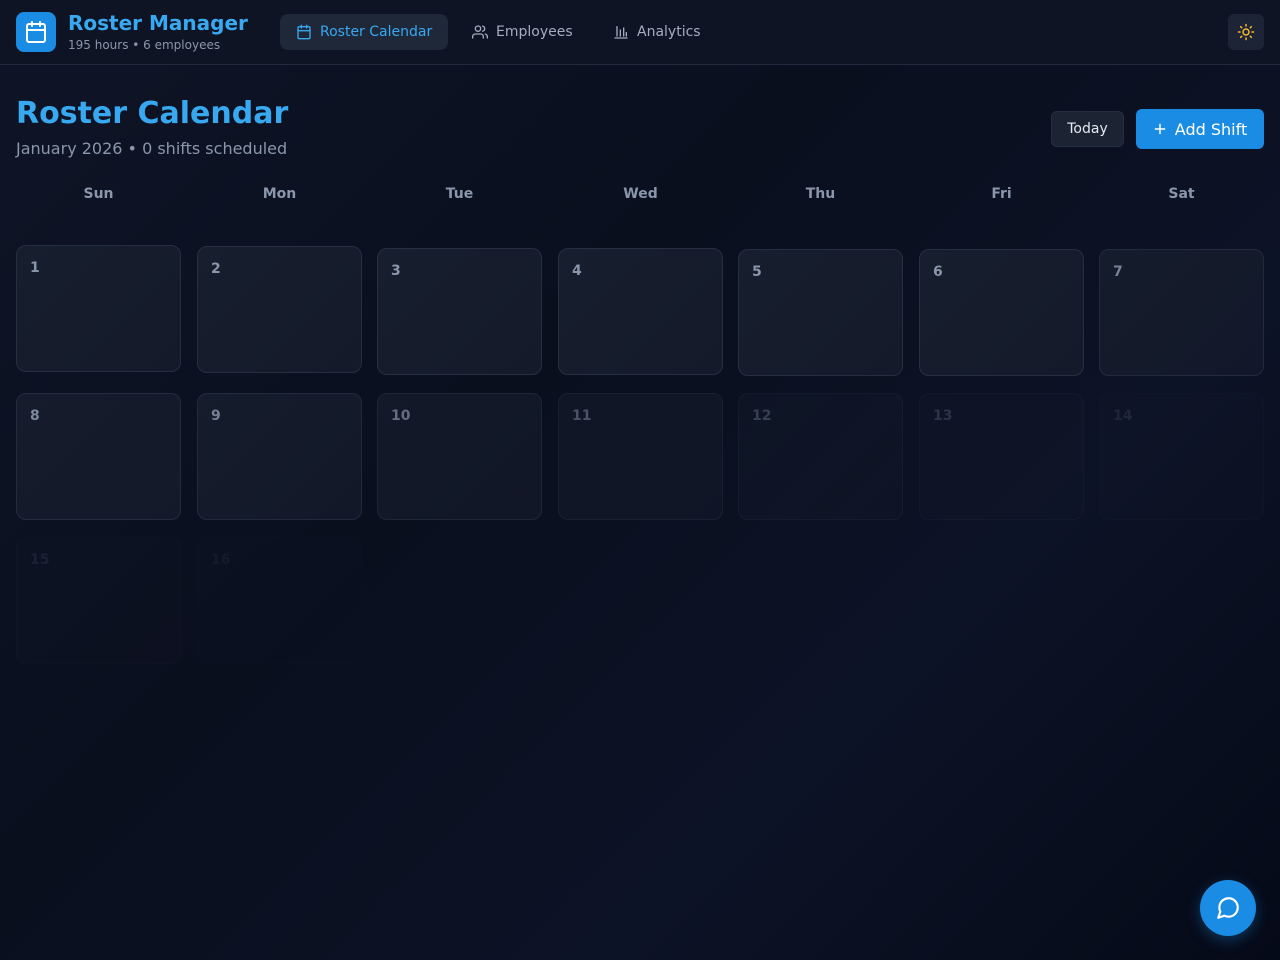 The height and width of the screenshot is (960, 1280). What do you see at coordinates (669, 32) in the screenshot?
I see `tab-label: Analytics` at bounding box center [669, 32].